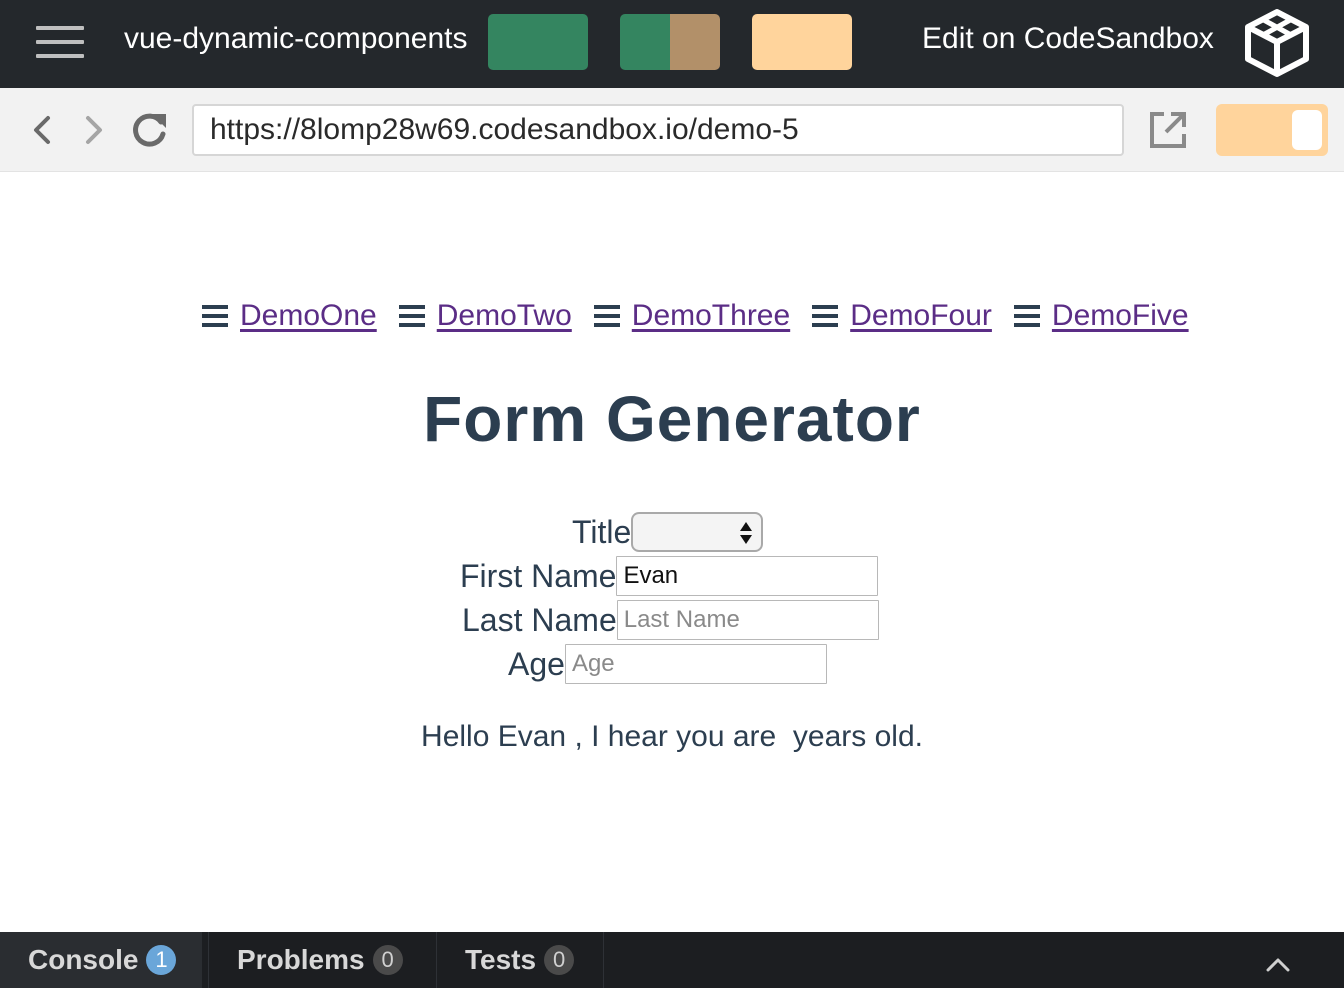  Describe the element at coordinates (672, 419) in the screenshot. I see `page-title: Form Generator` at that location.